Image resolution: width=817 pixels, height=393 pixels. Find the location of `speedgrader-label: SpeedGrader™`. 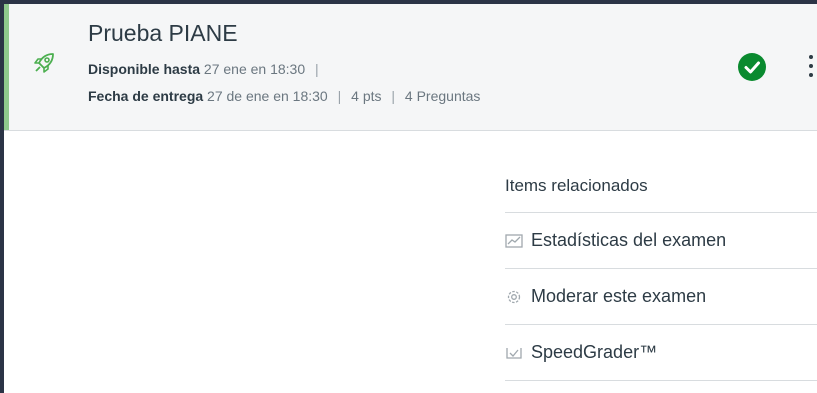

speedgrader-label: SpeedGrader™ is located at coordinates (594, 352).